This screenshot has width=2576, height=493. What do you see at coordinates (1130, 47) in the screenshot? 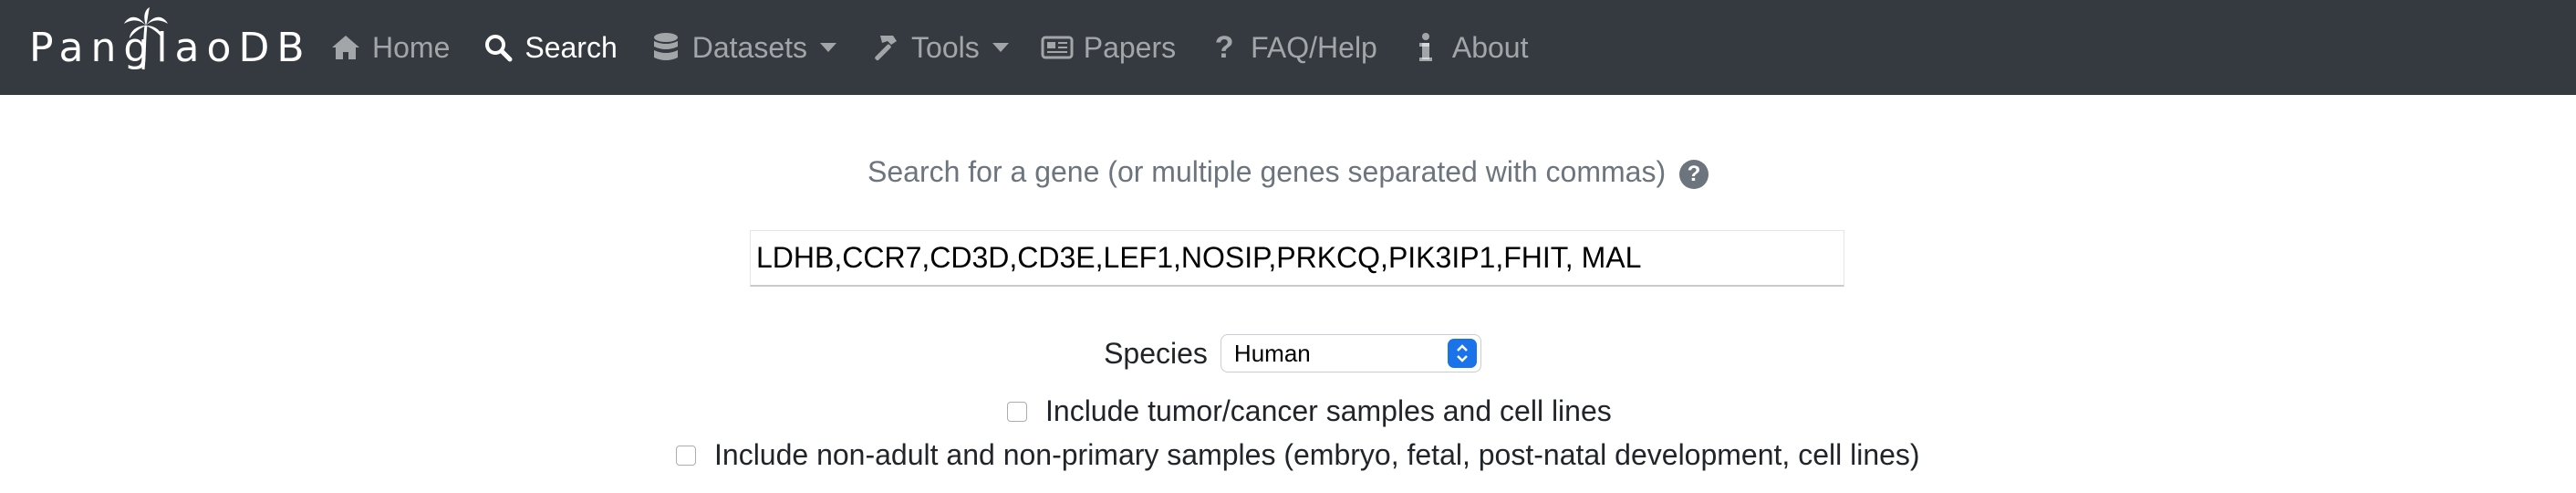
I see `nav-papers-label: Papers` at bounding box center [1130, 47].